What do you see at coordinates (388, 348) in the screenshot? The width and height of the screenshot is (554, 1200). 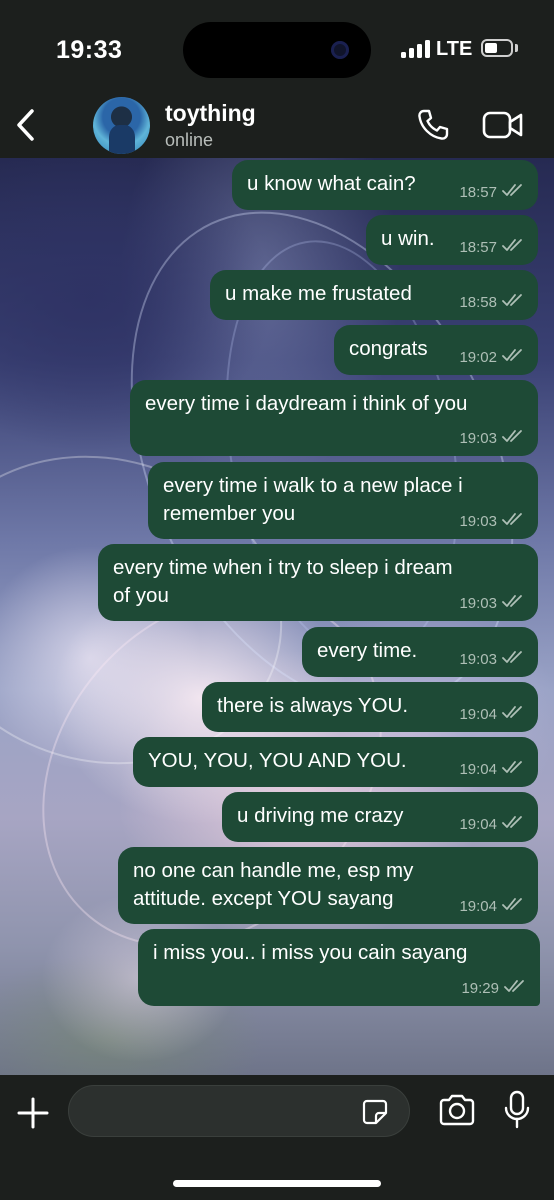 I see `message-text: congrats` at bounding box center [388, 348].